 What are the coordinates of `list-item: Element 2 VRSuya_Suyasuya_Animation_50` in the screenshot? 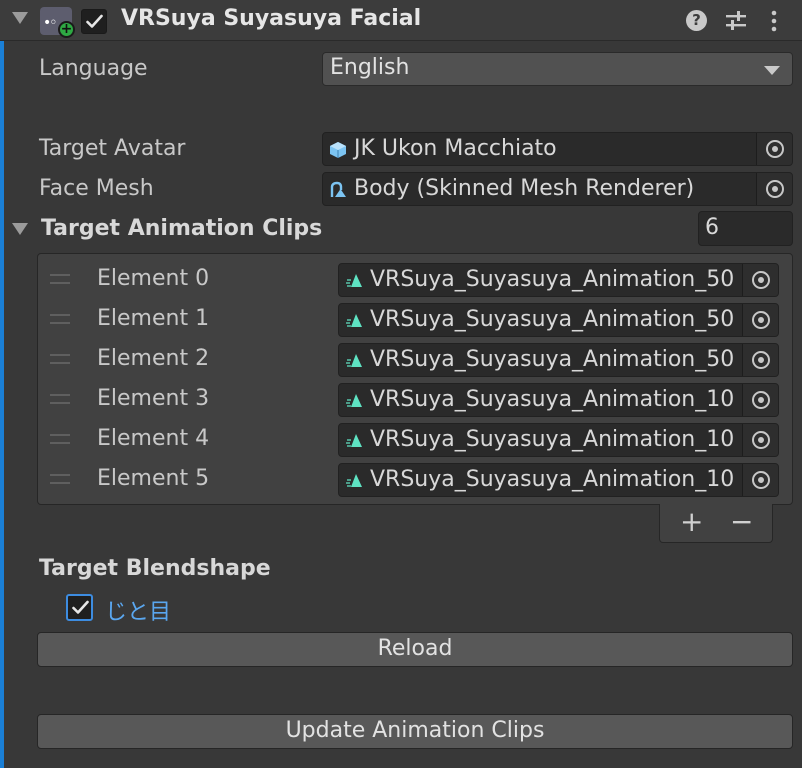 It's located at (415, 360).